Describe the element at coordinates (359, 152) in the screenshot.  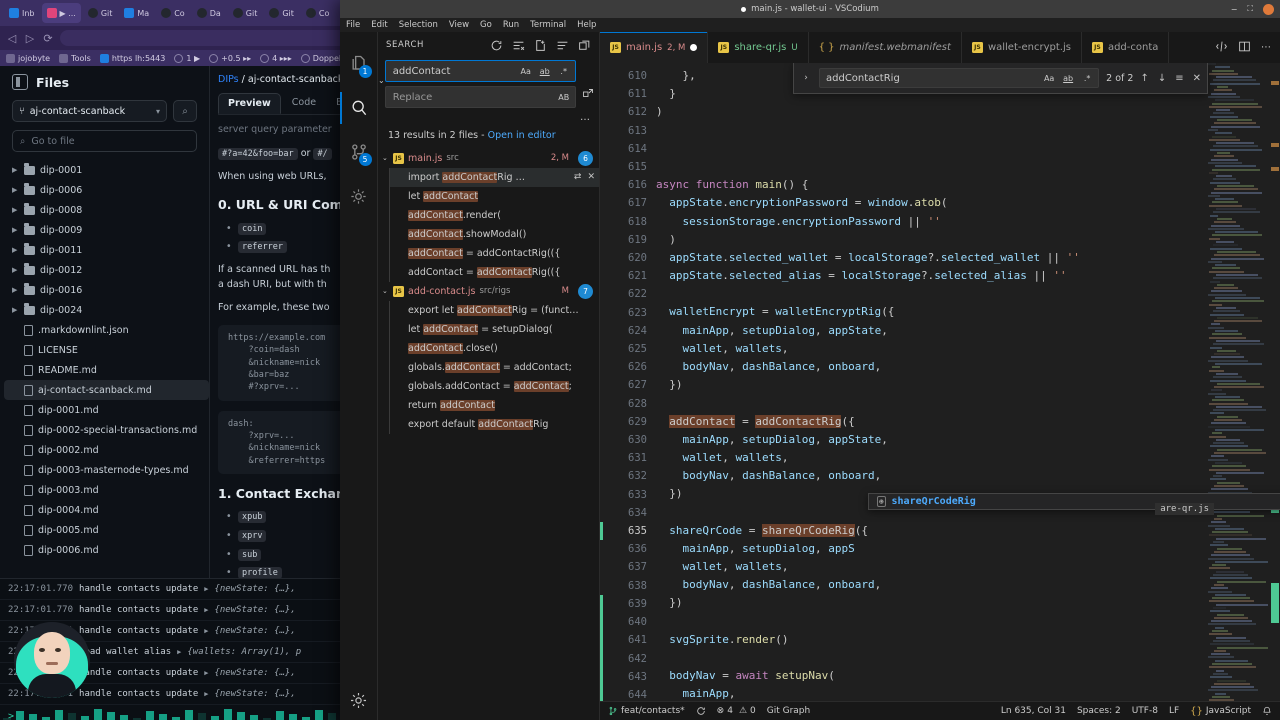
I see `activity-item-source-control: 5` at that location.